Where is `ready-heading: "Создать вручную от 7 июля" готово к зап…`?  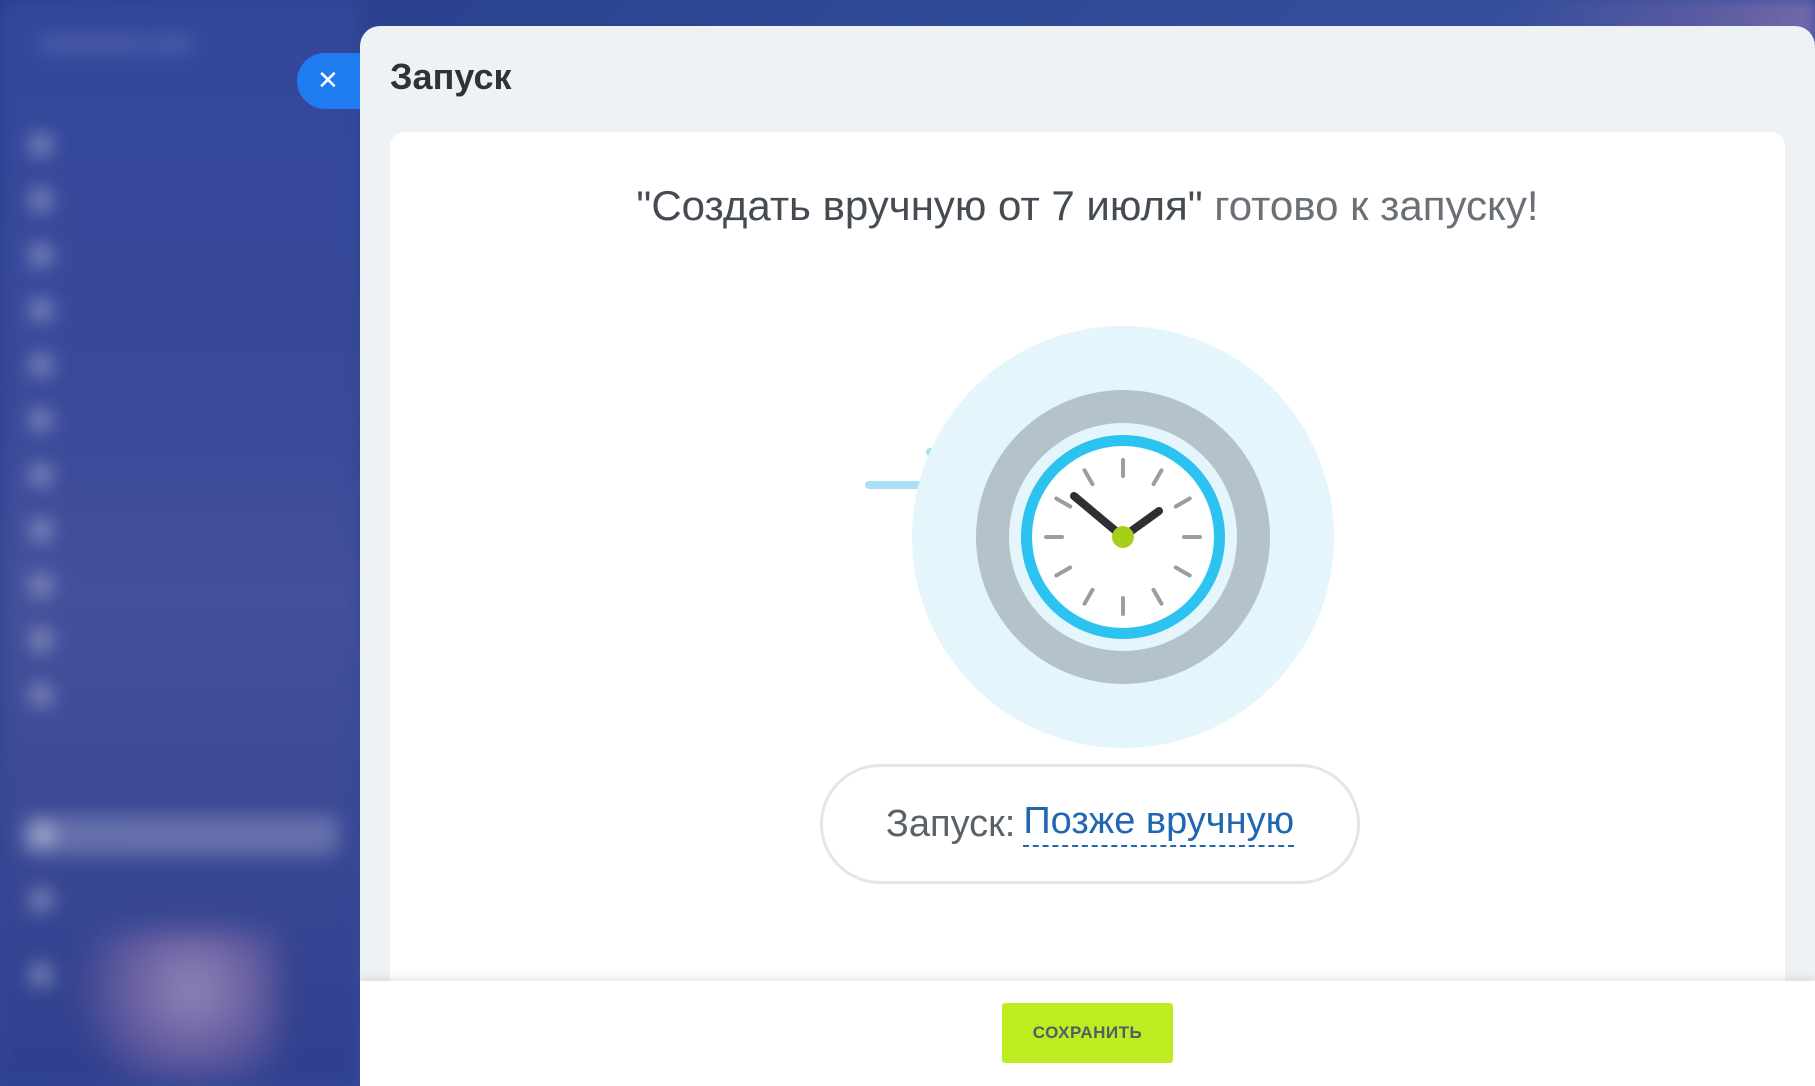 ready-heading: "Создать вручную от 7 июля" готово к зап… is located at coordinates (1087, 206).